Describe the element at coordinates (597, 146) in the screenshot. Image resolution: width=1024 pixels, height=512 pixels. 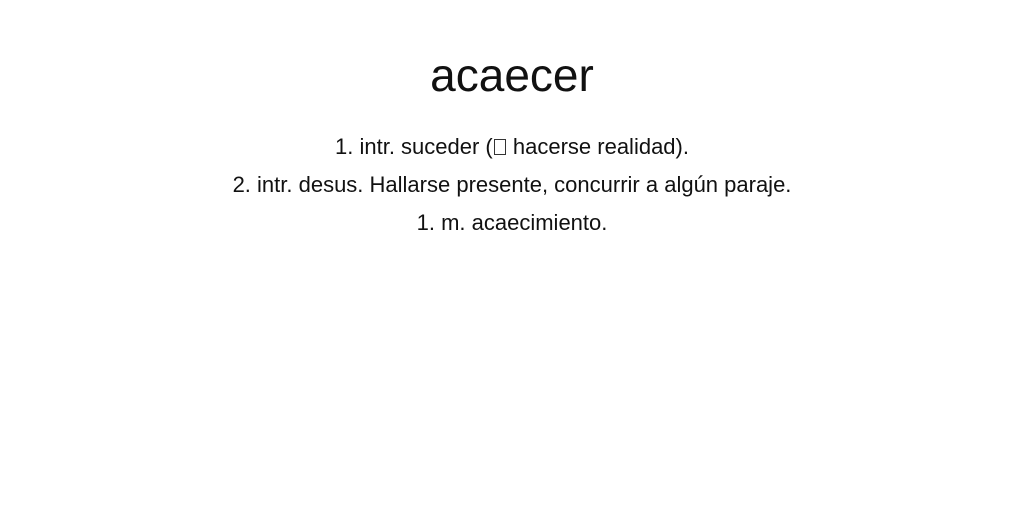
I see `definition-1-text-after-symbol: hacerse realidad).` at that location.